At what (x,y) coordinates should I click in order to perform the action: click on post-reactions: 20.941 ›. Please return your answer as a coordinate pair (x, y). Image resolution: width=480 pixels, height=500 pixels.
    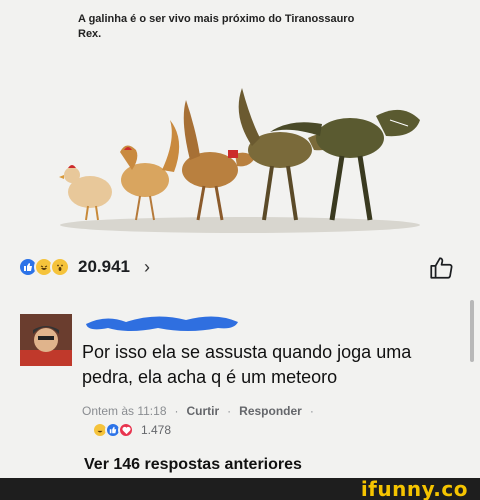
    Looking at the image, I should click on (84, 267).